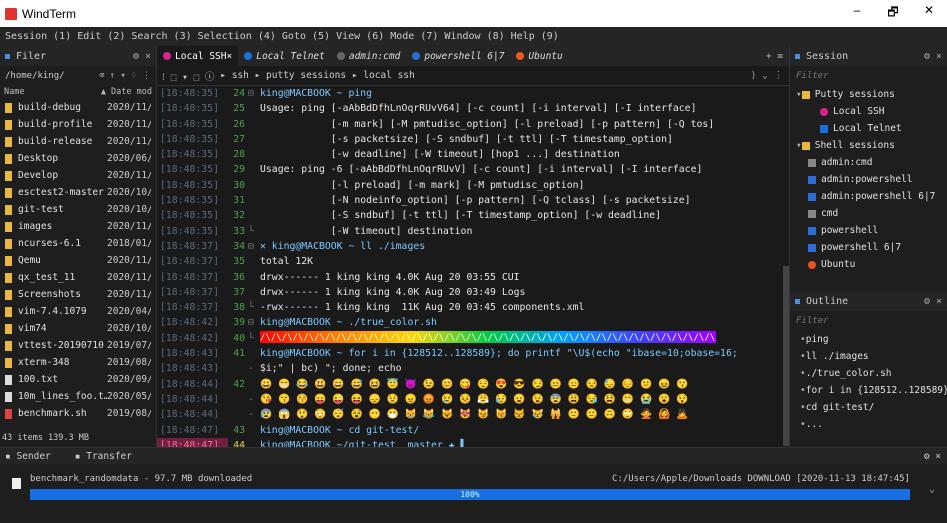 This screenshot has height=523, width=947. Describe the element at coordinates (414, 36) in the screenshot. I see `menu-mode: Mode (7)` at that location.